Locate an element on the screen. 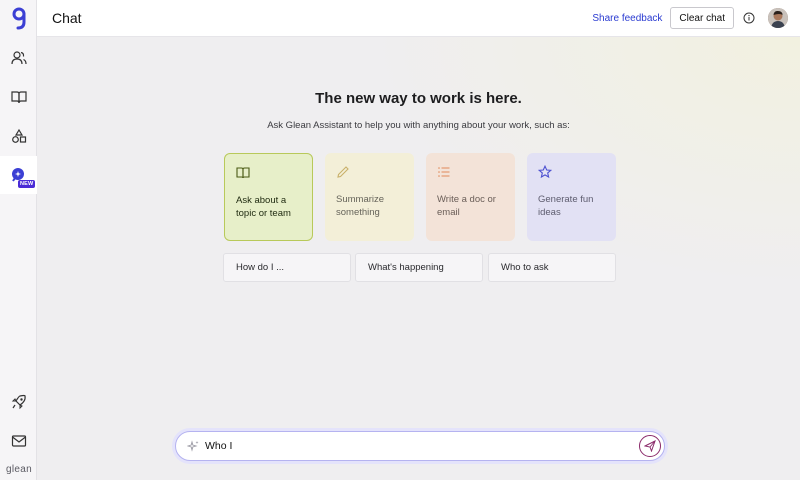  suggestion-who-to-ask: Who to ask is located at coordinates (552, 267).